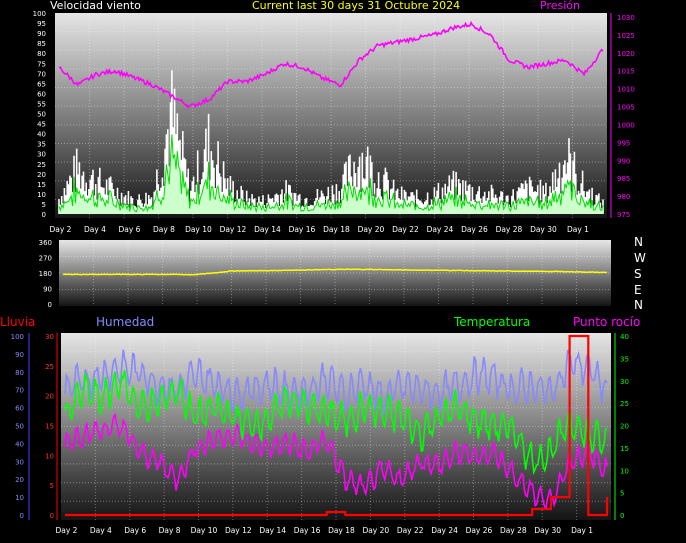  Describe the element at coordinates (129, 229) in the screenshot. I see `wind-x-tick-label: Day 6` at that location.